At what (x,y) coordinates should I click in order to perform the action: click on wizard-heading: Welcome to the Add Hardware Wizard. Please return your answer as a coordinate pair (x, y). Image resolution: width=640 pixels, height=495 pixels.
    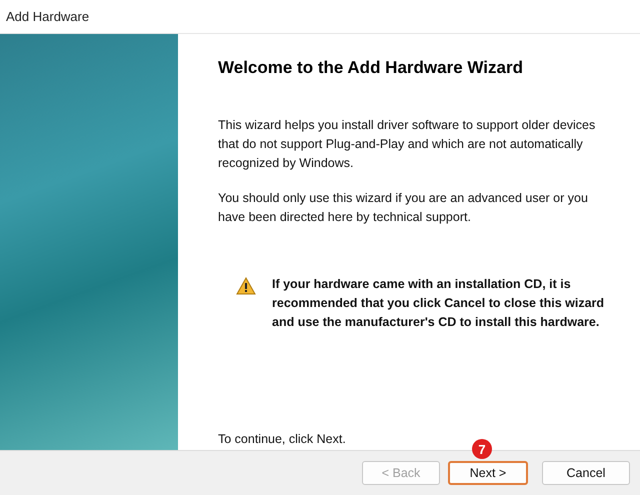
    Looking at the image, I should click on (371, 68).